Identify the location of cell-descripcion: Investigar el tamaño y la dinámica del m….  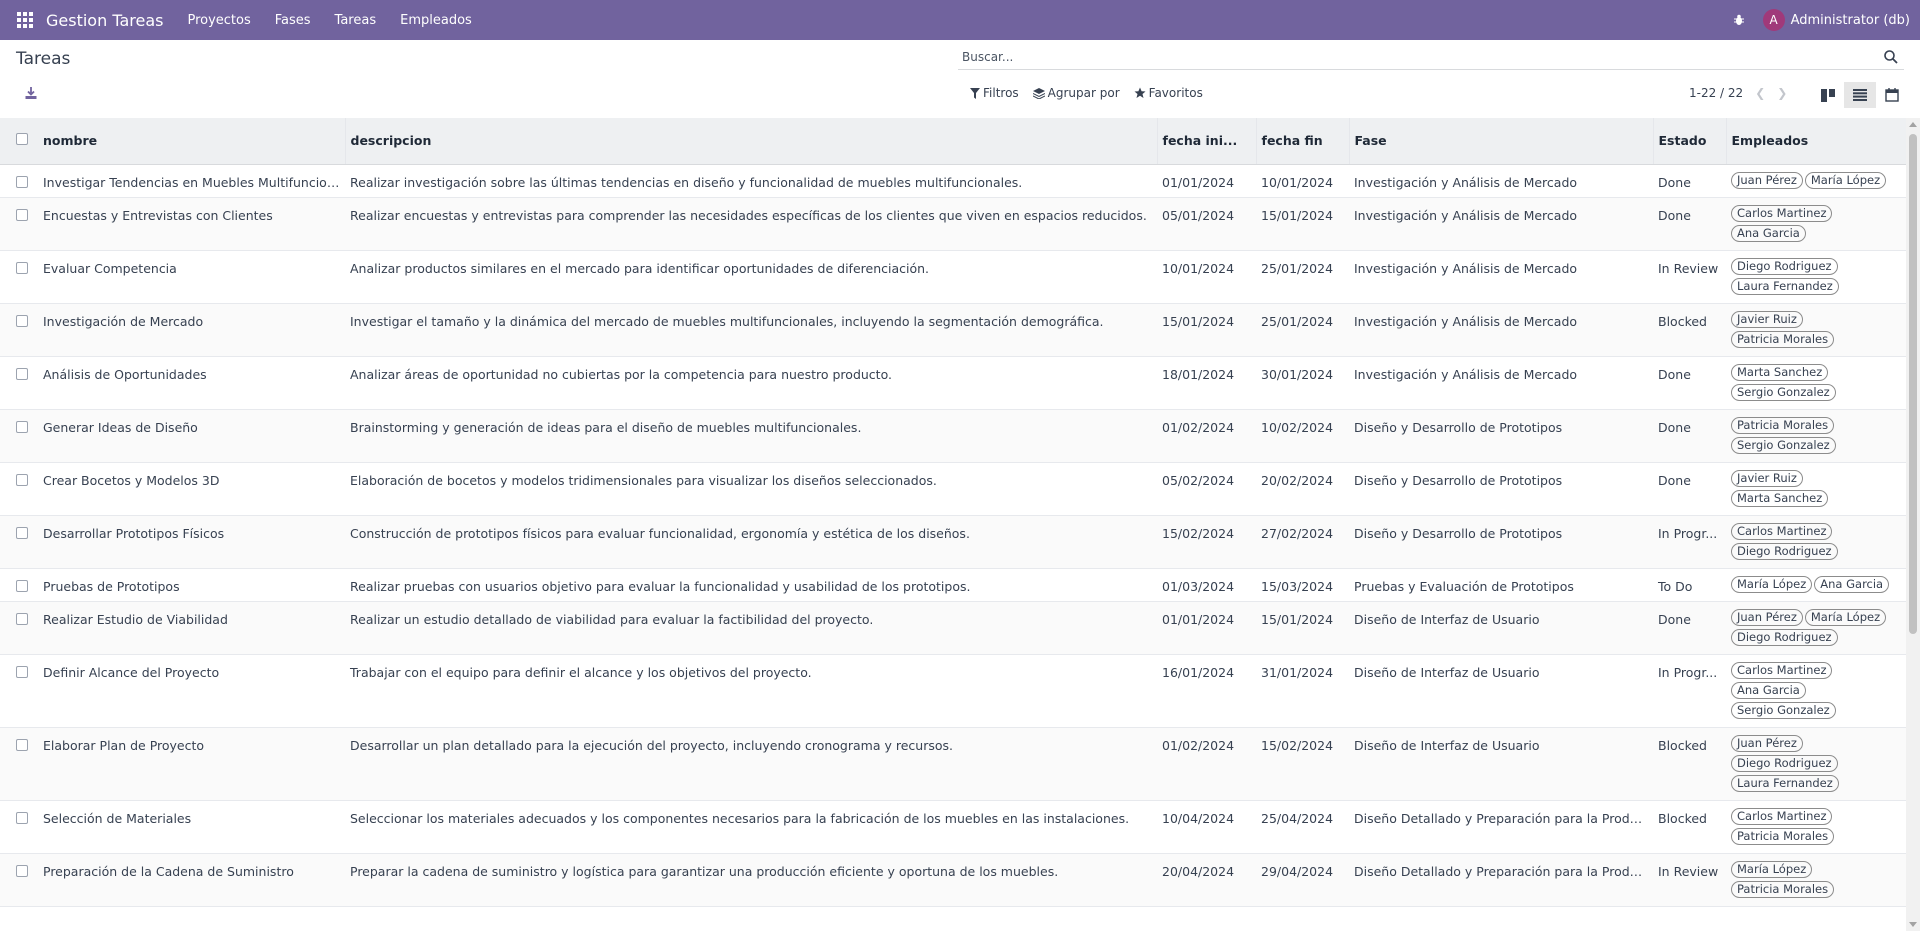
(751, 330).